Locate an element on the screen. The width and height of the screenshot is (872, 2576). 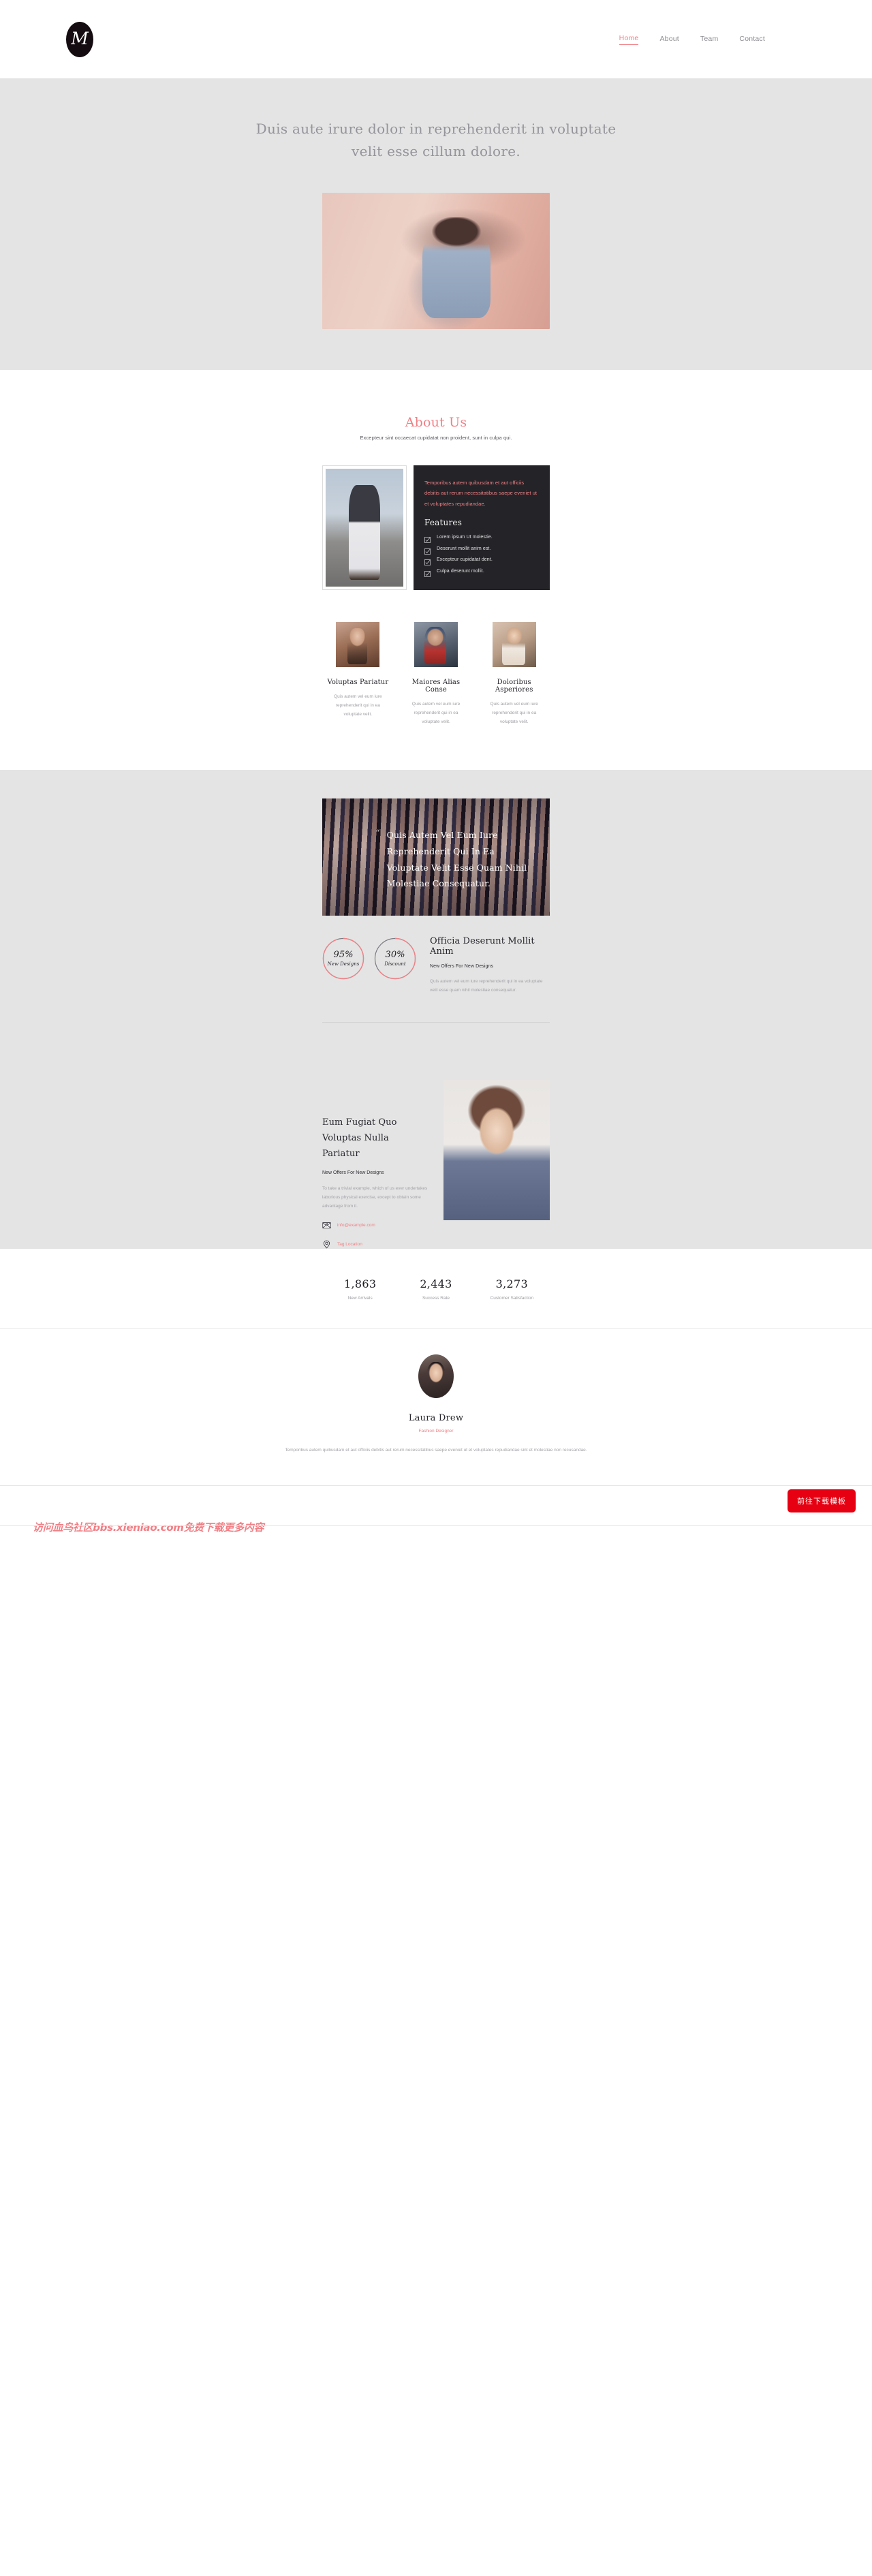
footer-divider is located at coordinates (436, 1526).